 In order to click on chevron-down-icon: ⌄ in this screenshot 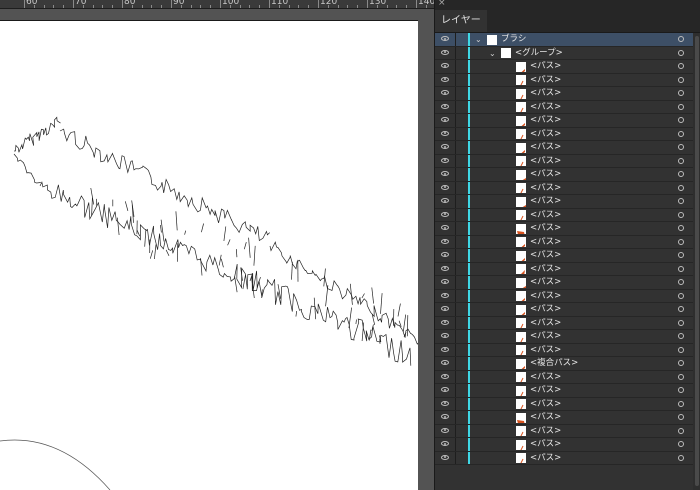, I will do `click(492, 53)`.